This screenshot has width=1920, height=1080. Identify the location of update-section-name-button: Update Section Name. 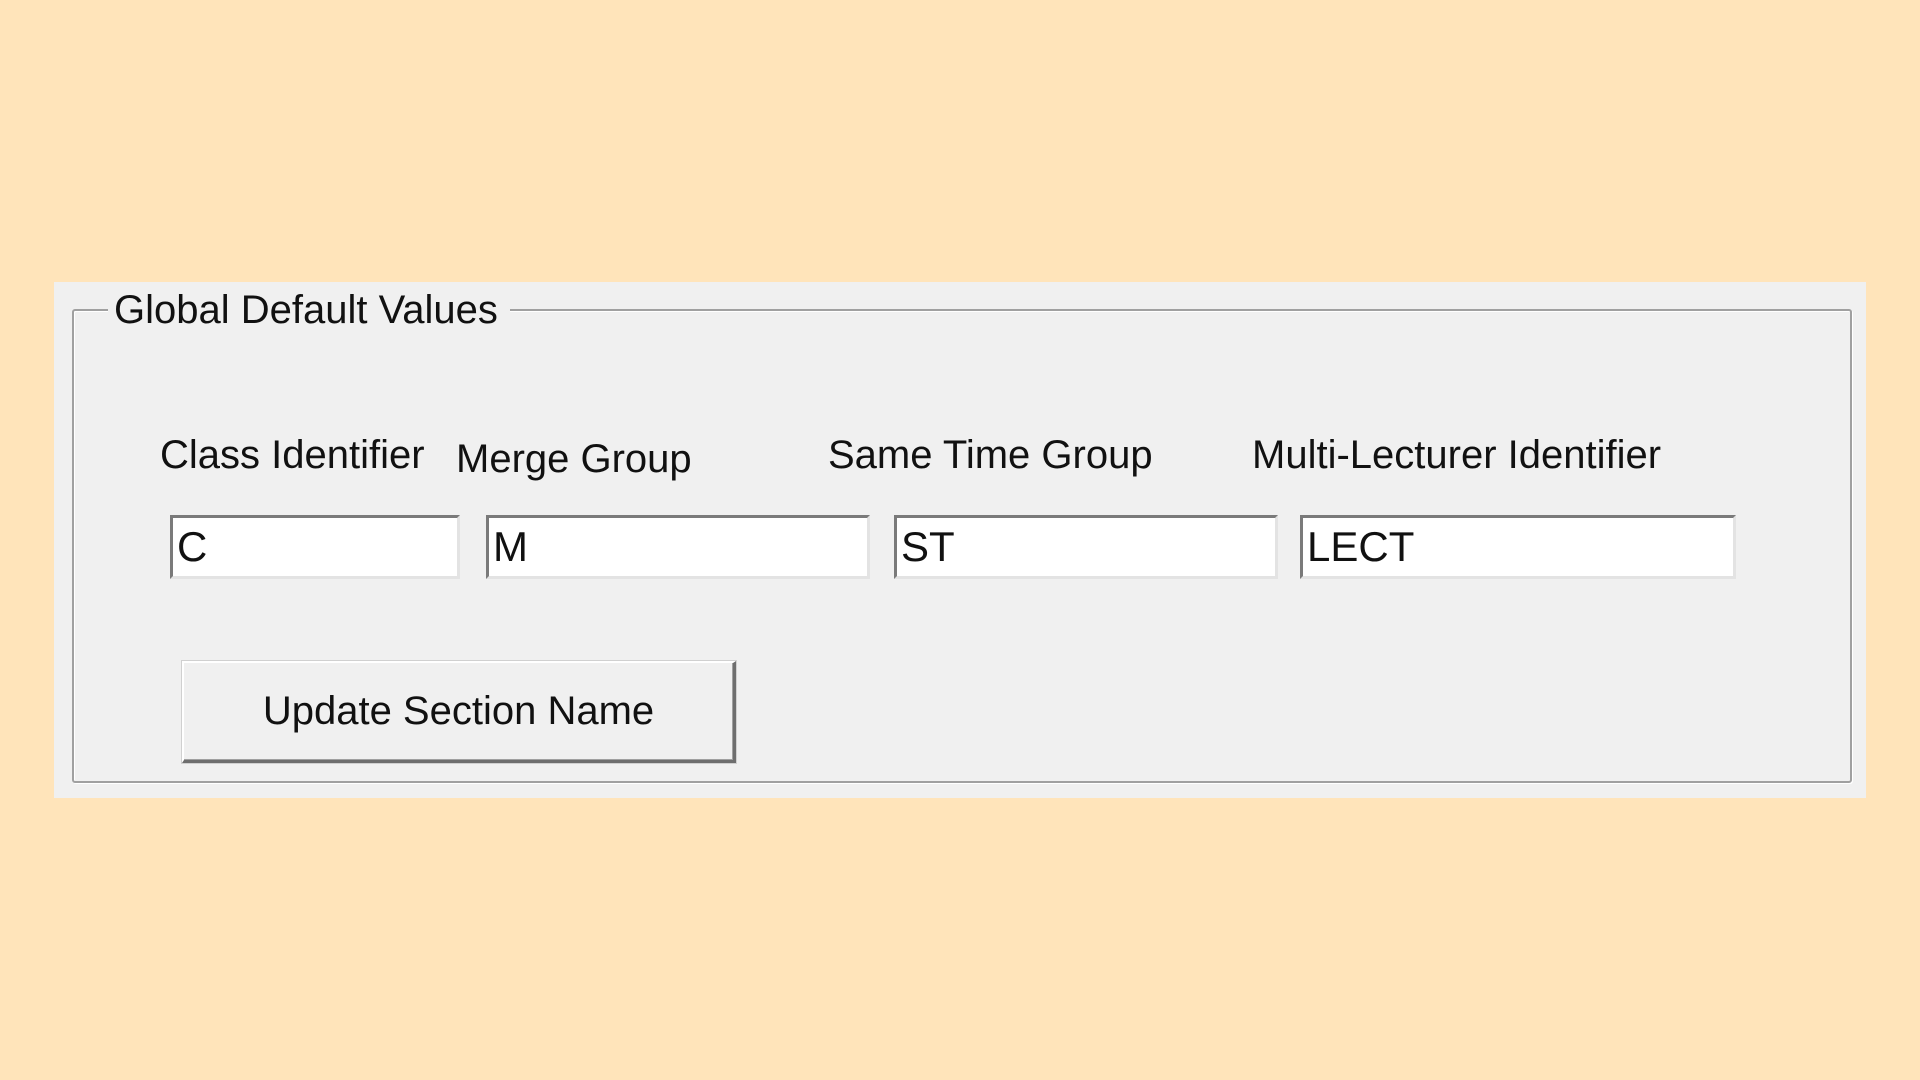
(459, 712).